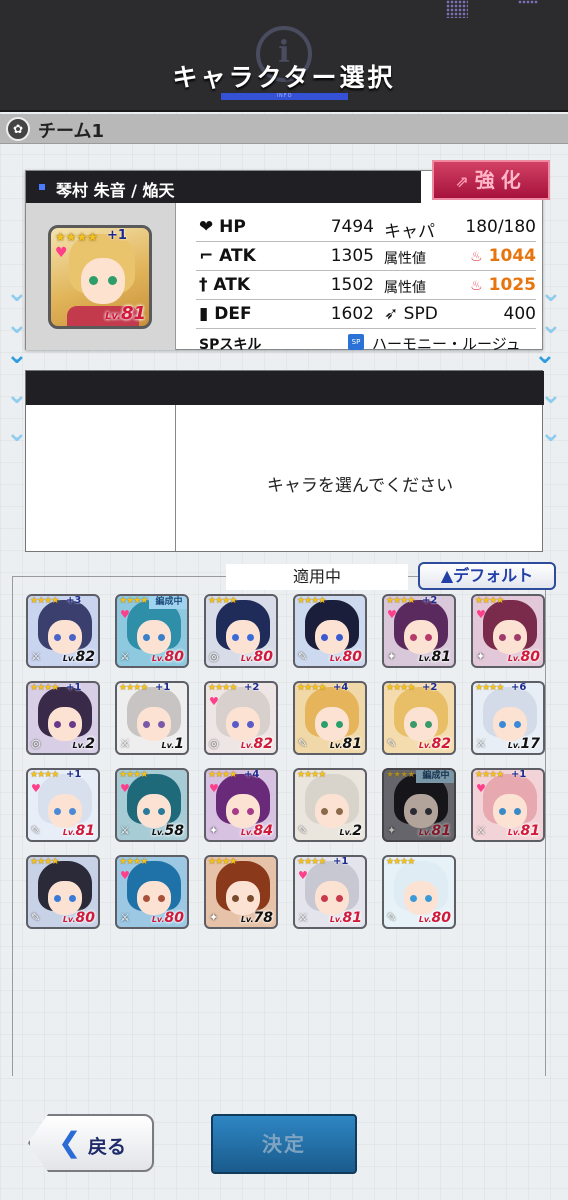  What do you see at coordinates (409, 232) in the screenshot?
I see `capa-label: キャパ` at bounding box center [409, 232].